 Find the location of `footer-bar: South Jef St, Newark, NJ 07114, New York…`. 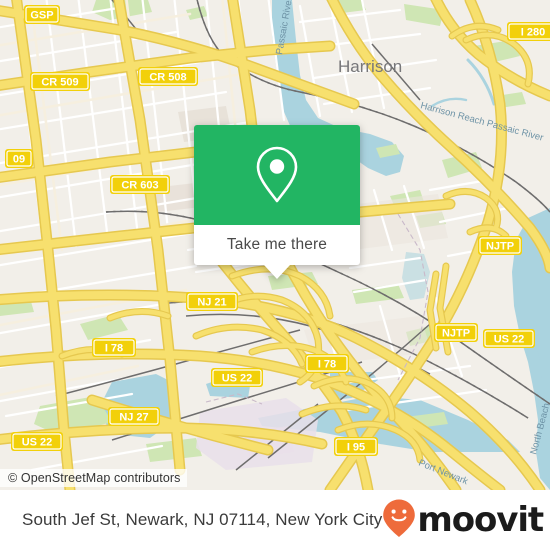

footer-bar: South Jef St, Newark, NJ 07114, New York… is located at coordinates (275, 520).